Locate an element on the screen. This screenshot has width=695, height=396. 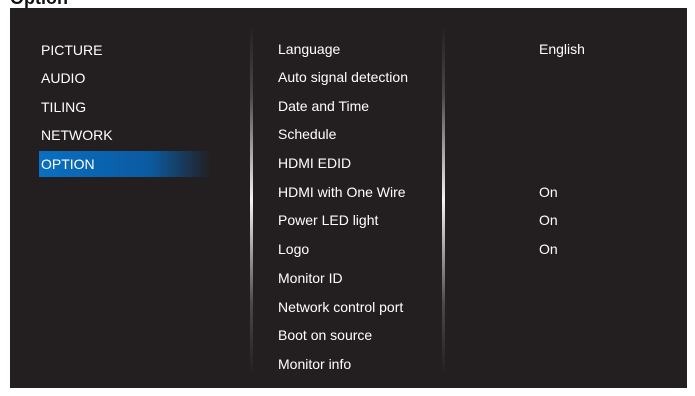
power-led-light-value: On is located at coordinates (548, 220).